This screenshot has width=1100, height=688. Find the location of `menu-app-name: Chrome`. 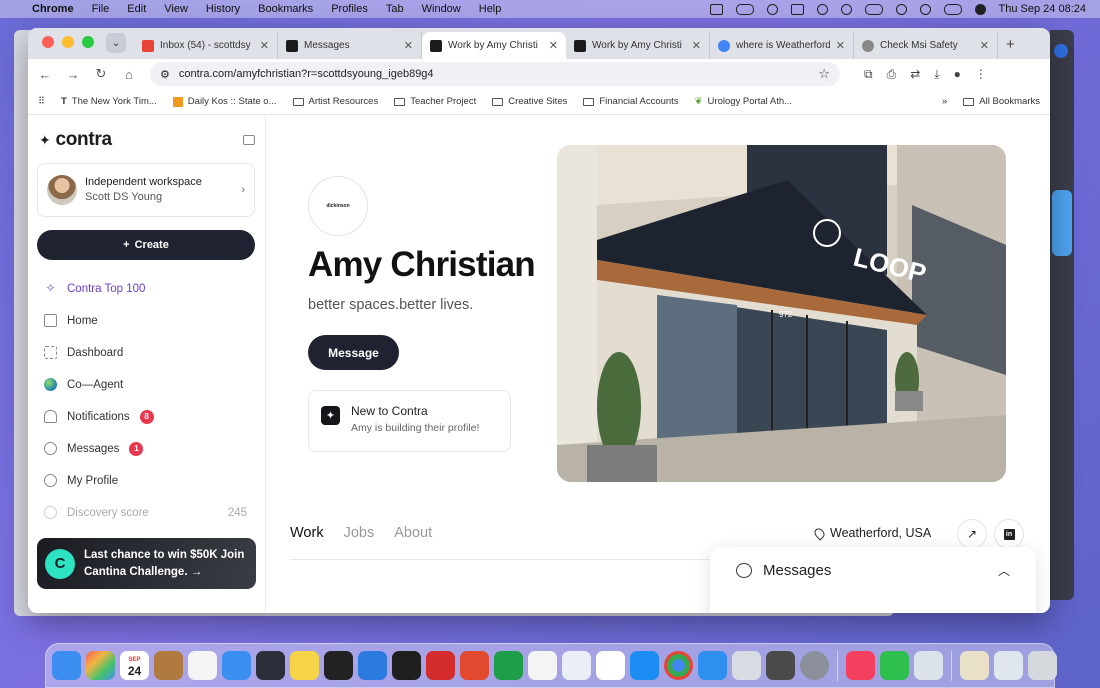

menu-app-name: Chrome is located at coordinates (53, 9).